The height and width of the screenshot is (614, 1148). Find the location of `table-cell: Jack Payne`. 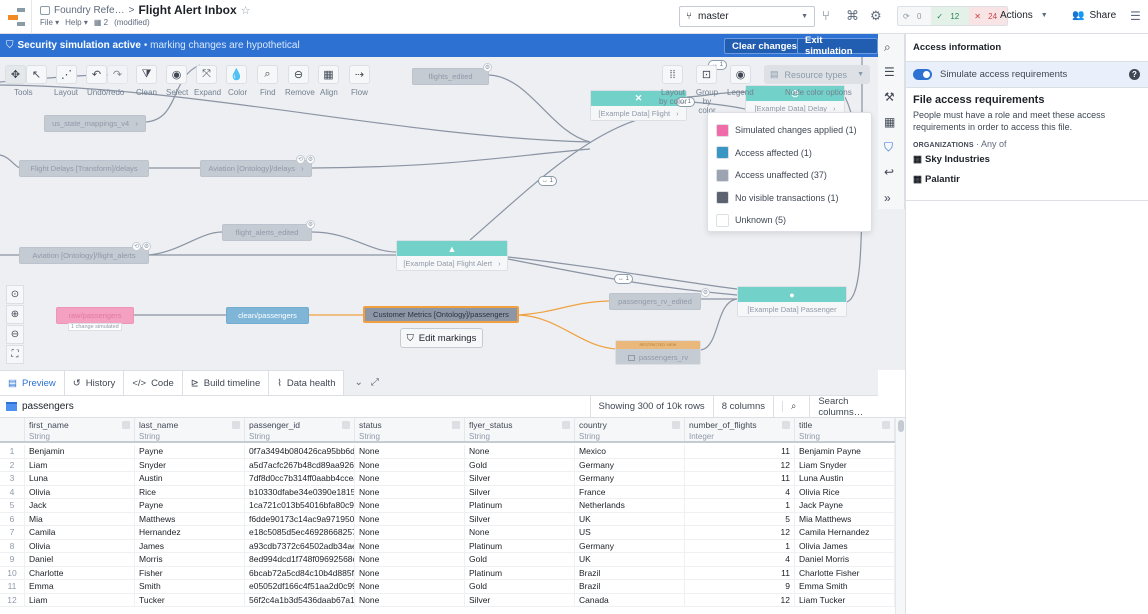

table-cell: Jack Payne is located at coordinates (845, 505).